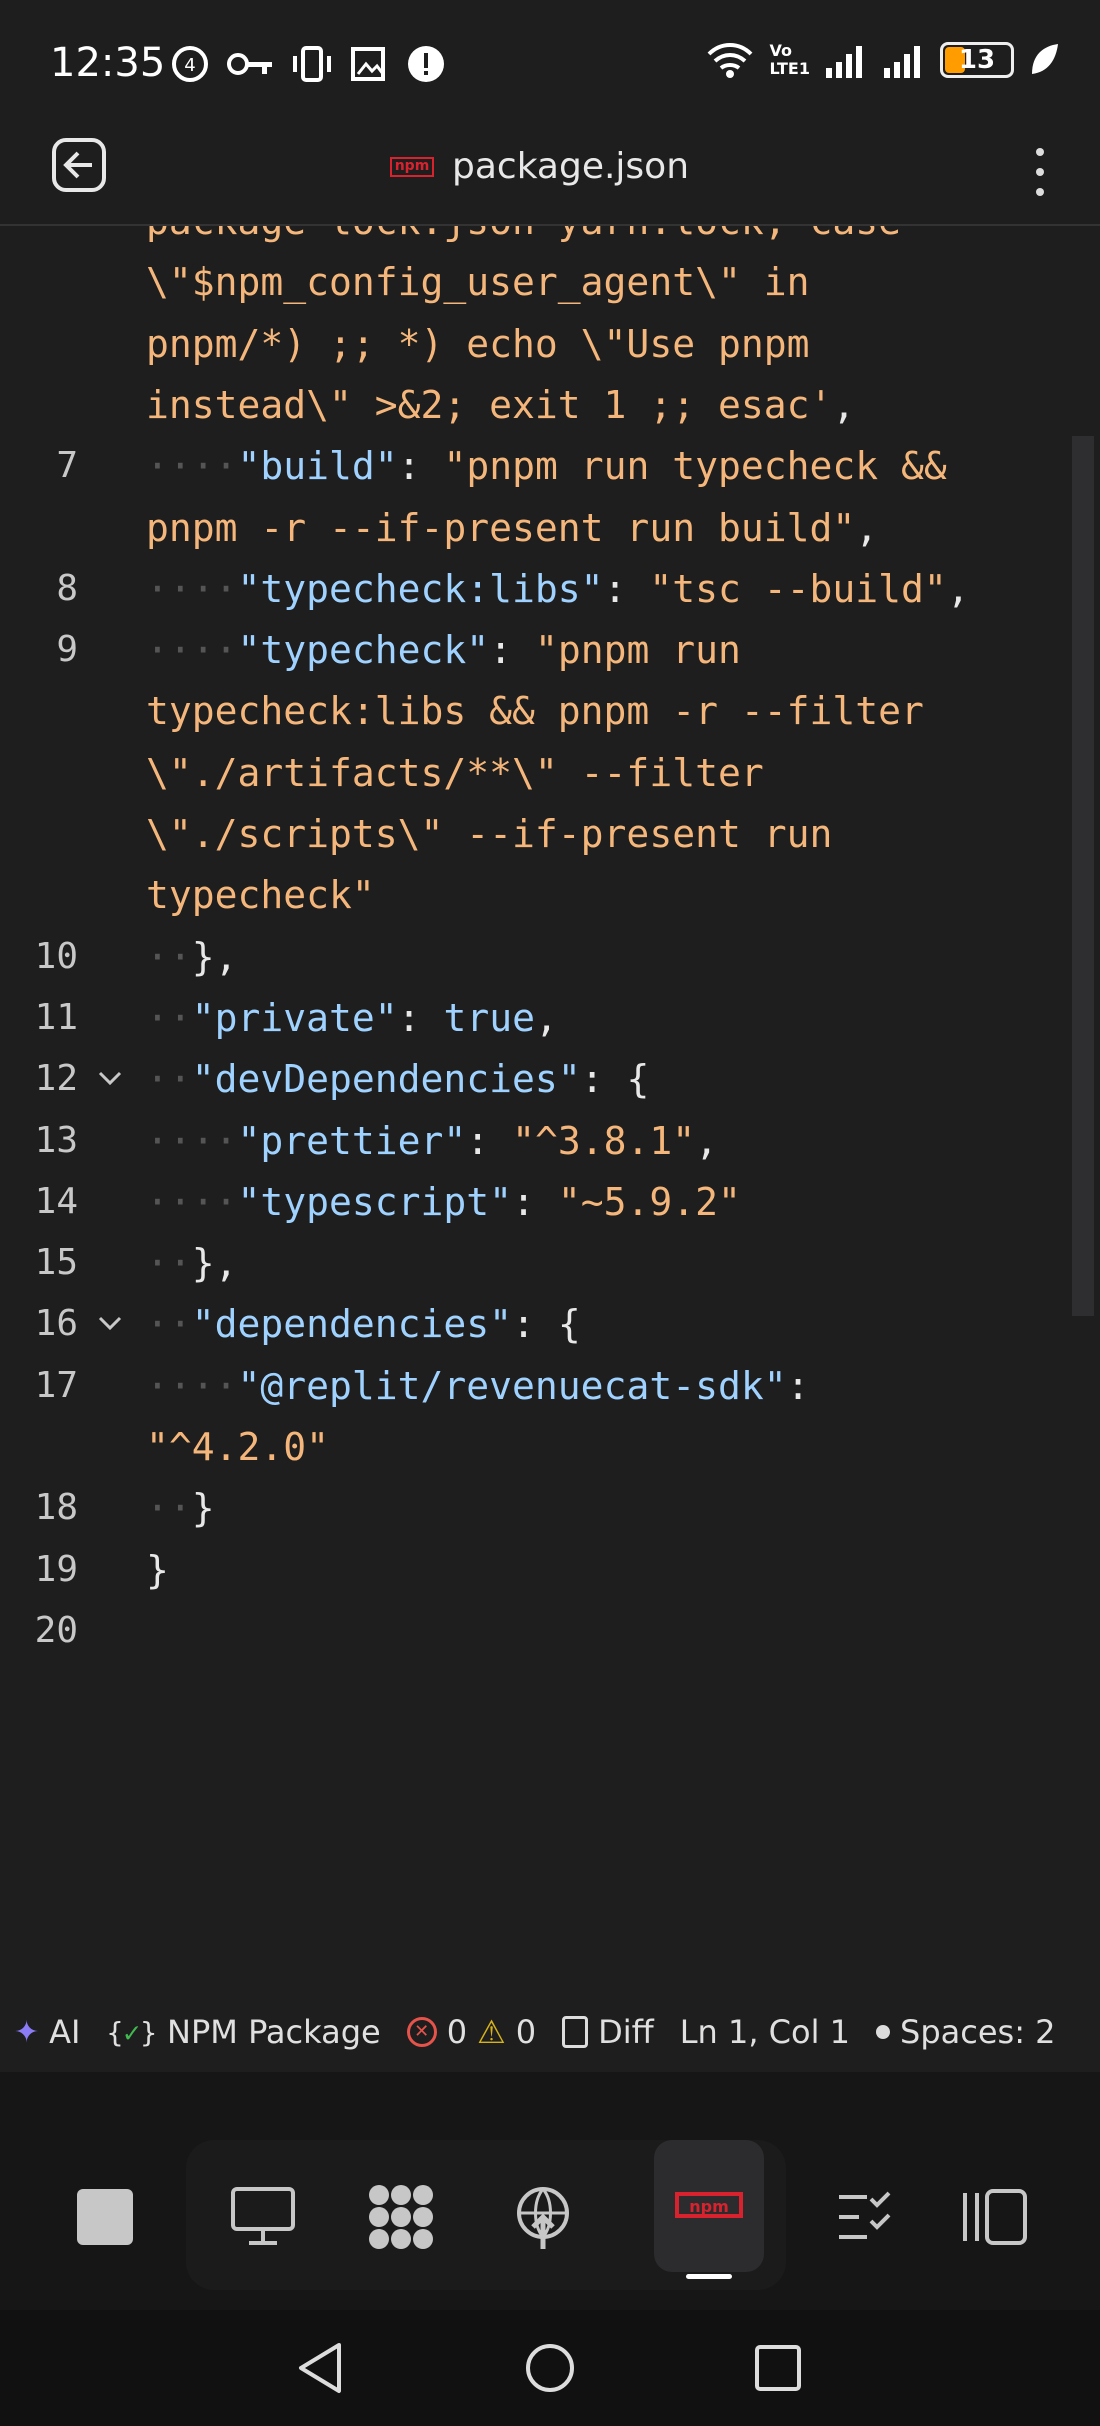 The image size is (1100, 2426). I want to click on token: "typecheck", so click(363, 650).